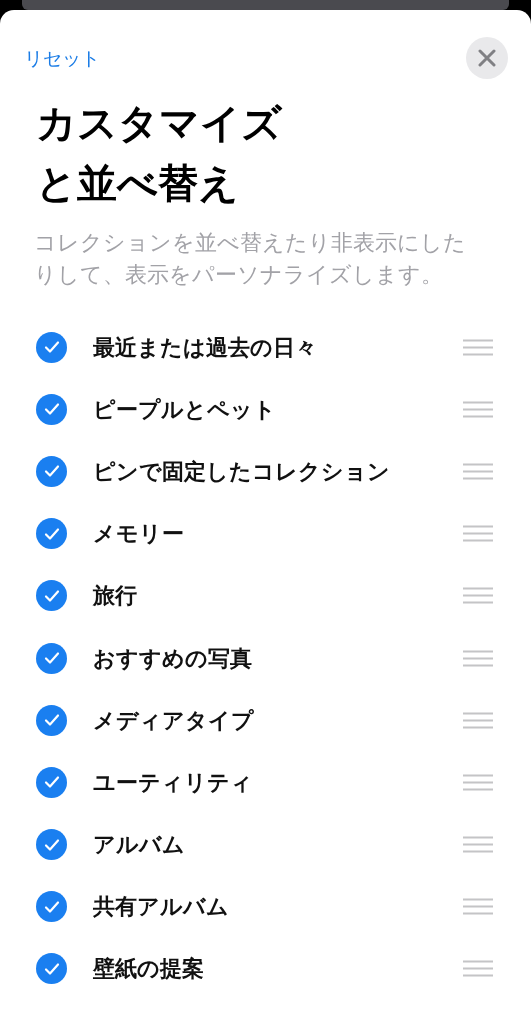 This screenshot has height=1024, width=531. I want to click on item-label: ピンで固定したコレクション, so click(242, 471).